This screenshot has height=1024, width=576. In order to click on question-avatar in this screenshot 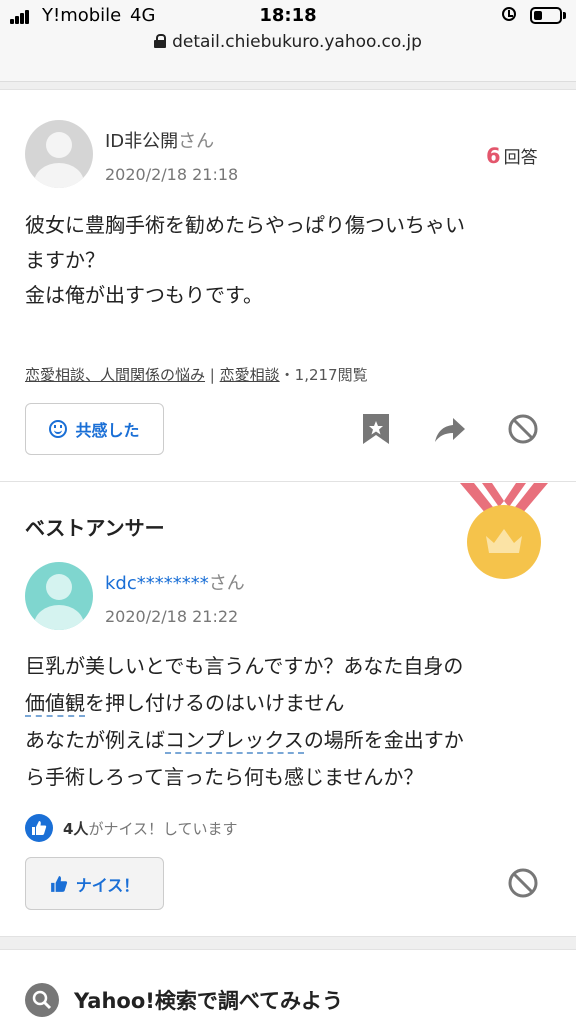, I will do `click(59, 154)`.